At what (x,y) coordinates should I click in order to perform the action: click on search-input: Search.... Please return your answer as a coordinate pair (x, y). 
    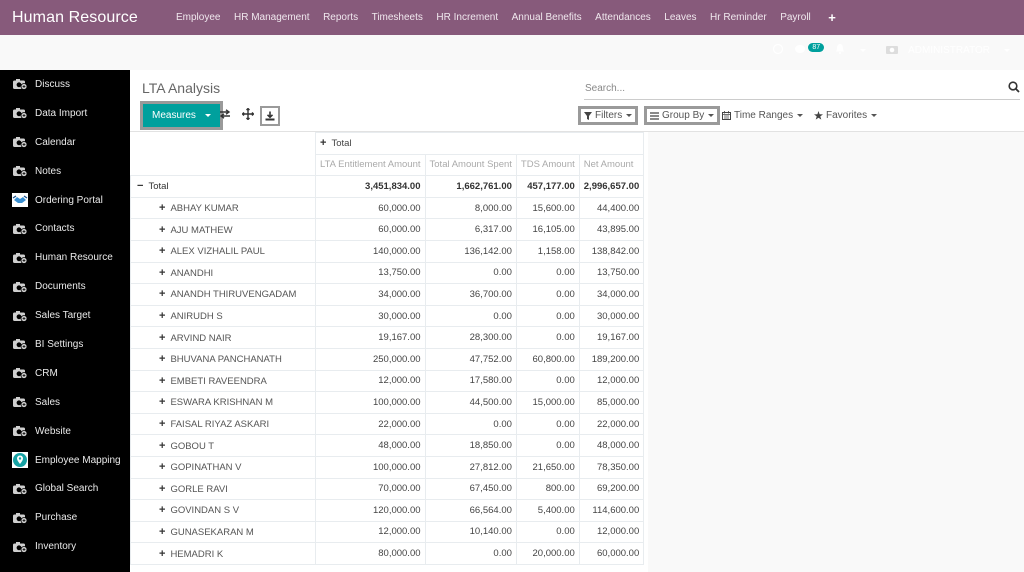
    Looking at the image, I should click on (802, 90).